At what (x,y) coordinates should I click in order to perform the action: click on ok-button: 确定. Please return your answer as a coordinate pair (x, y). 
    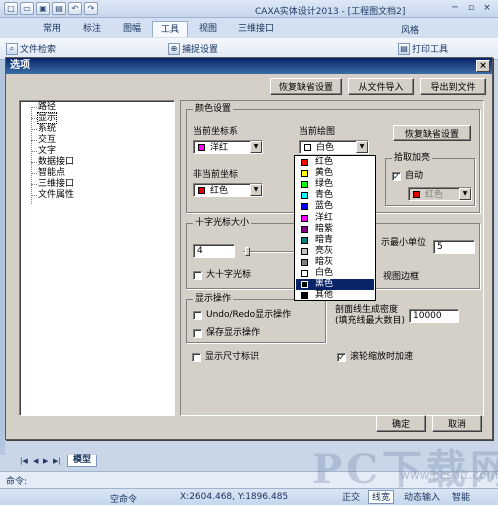
    Looking at the image, I should click on (401, 423).